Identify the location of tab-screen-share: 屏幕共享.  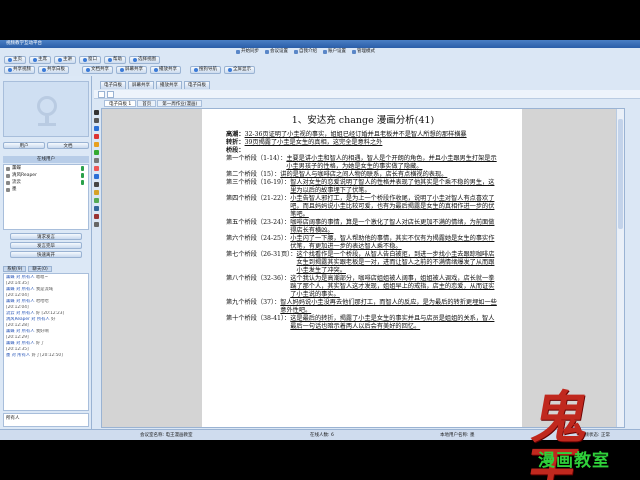
(141, 85).